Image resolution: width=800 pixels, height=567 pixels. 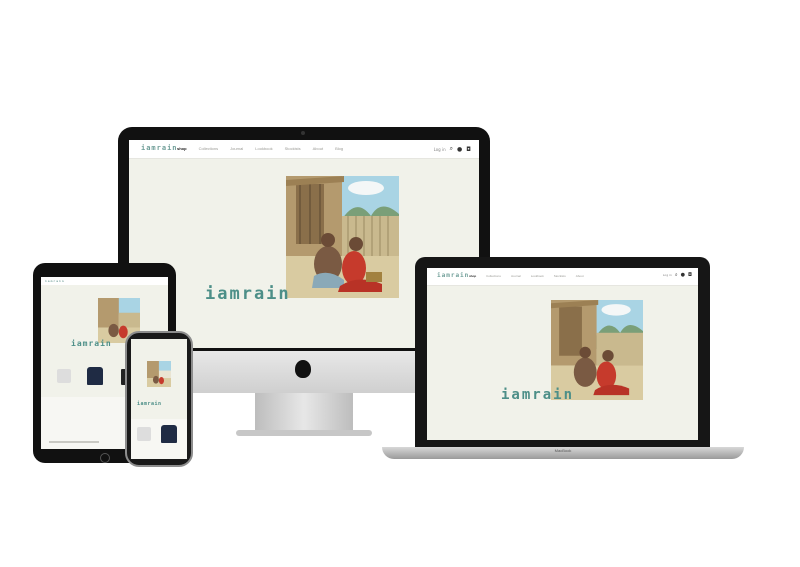 What do you see at coordinates (440, 149) in the screenshot?
I see `login-link: Log in` at bounding box center [440, 149].